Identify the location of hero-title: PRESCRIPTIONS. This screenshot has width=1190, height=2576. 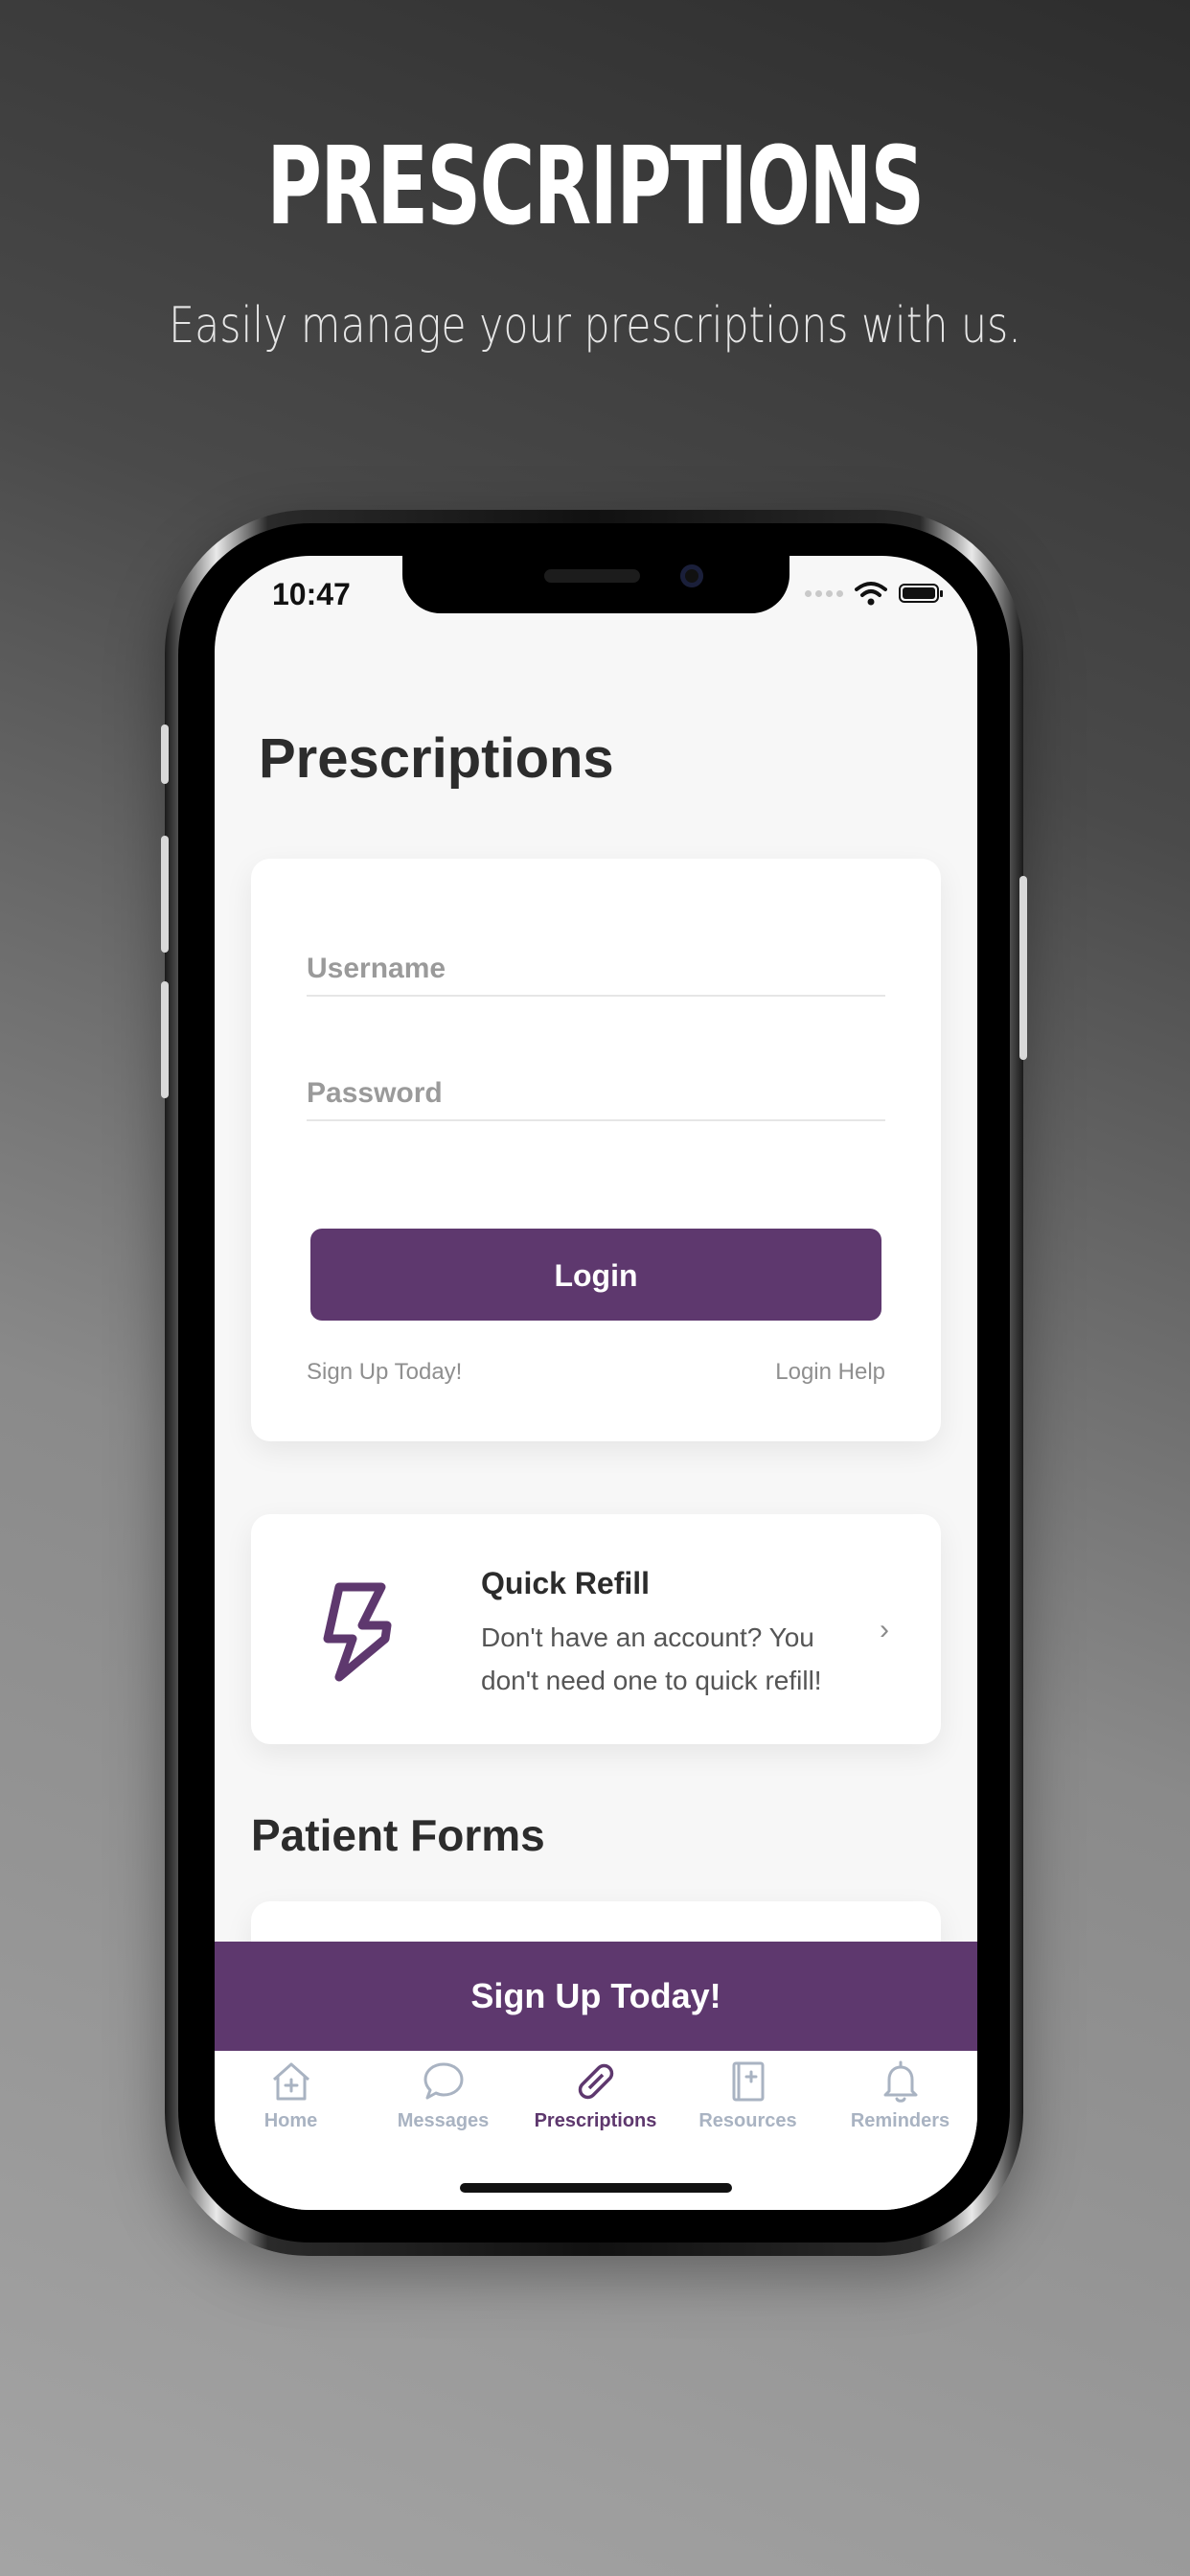
(595, 187).